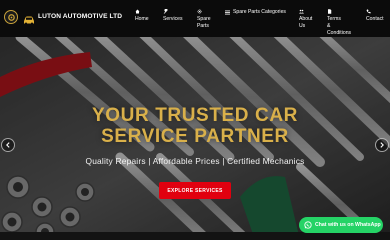  I want to click on carousel-prev-button, so click(8, 145).